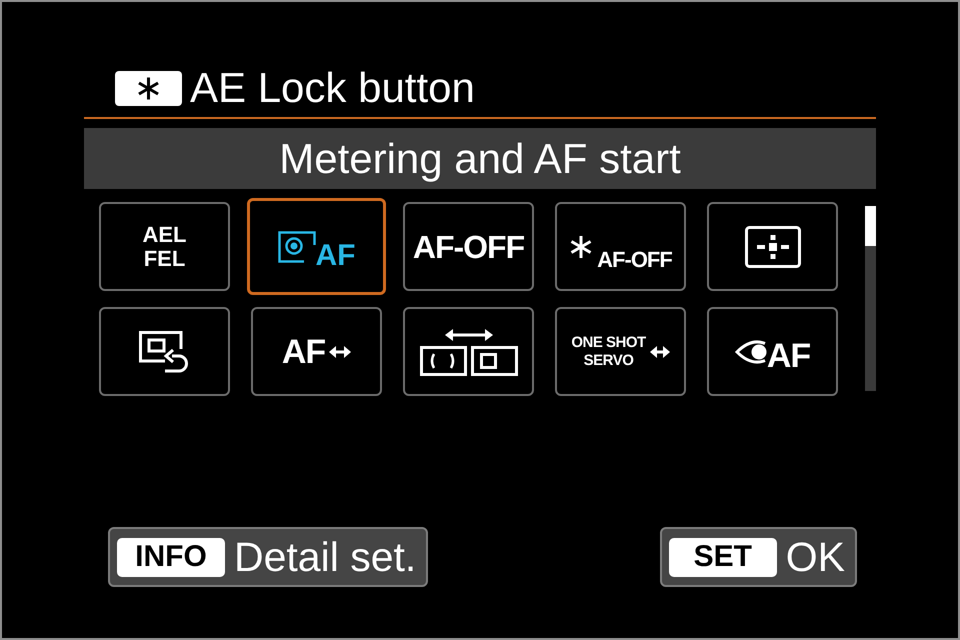 This screenshot has height=640, width=960. What do you see at coordinates (171, 557) in the screenshot?
I see `key-label: INFO` at bounding box center [171, 557].